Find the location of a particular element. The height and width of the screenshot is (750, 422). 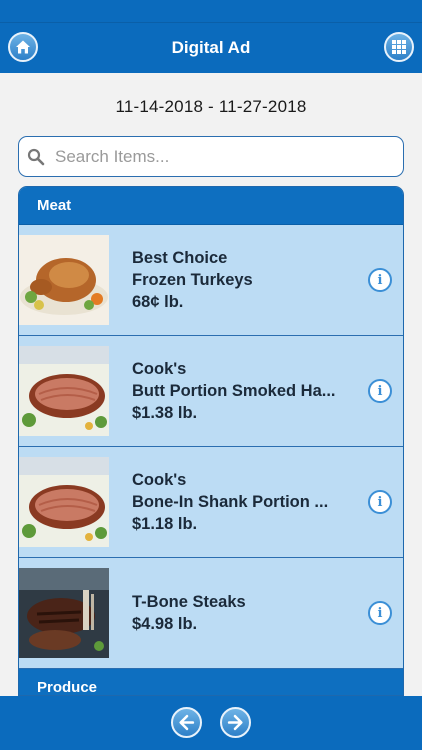

item-price: $4.98 lb. is located at coordinates (165, 624).